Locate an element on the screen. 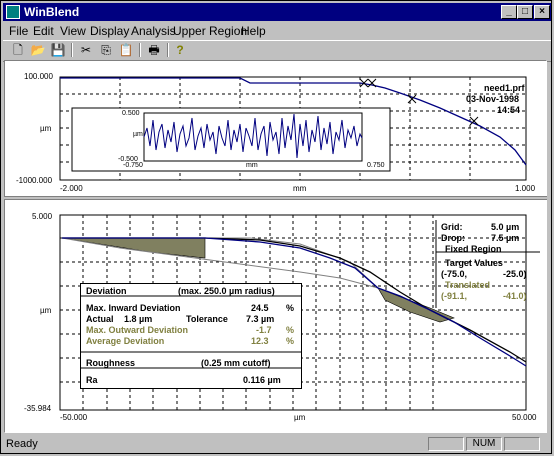 This screenshot has width=554, height=456. inward-label: Max. Inward Deviation is located at coordinates (133, 308).